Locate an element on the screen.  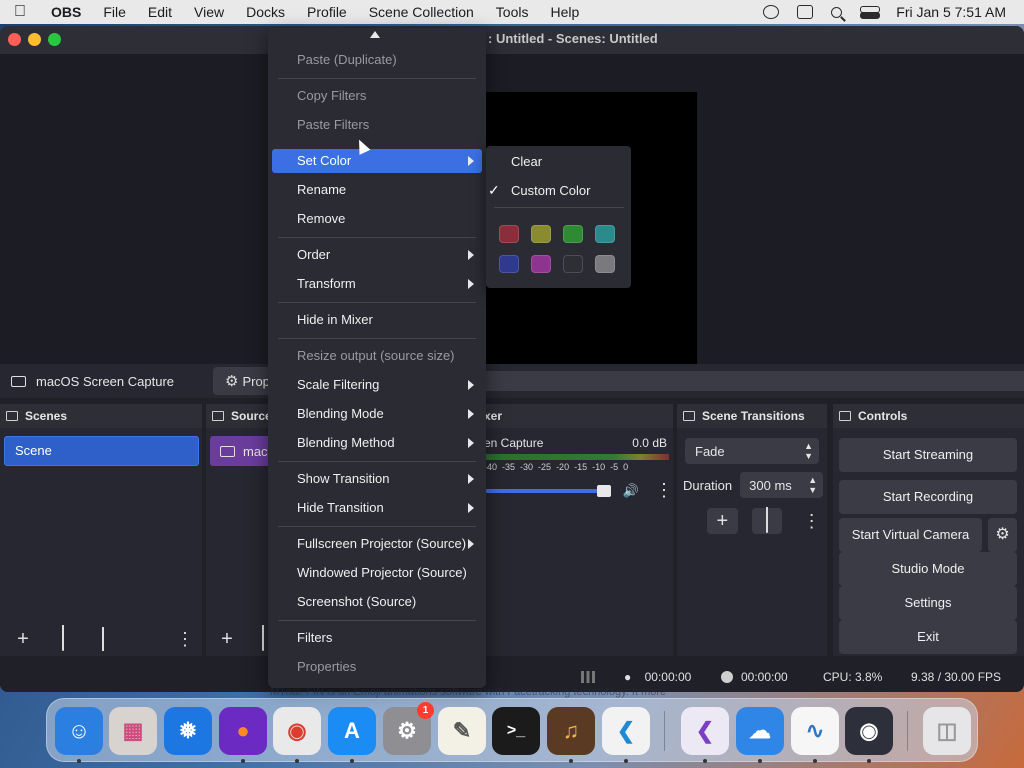
menu-item-paste-filters: Paste Filters is located at coordinates (377, 125).